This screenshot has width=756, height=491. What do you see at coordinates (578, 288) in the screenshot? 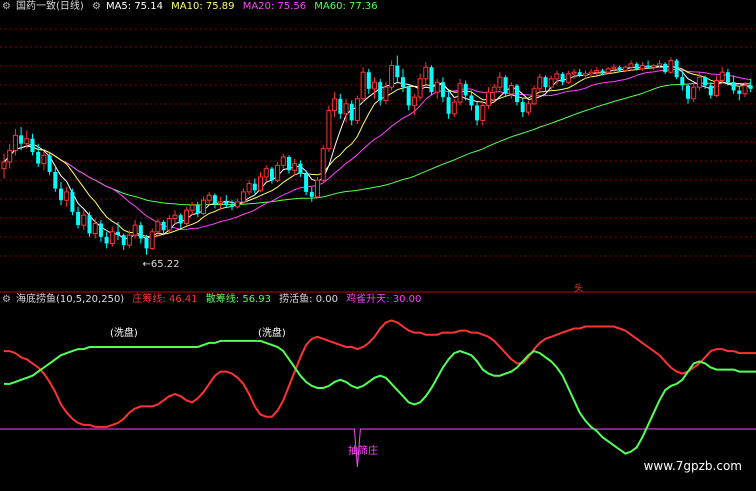
I see `top-marker-label: 头` at bounding box center [578, 288].